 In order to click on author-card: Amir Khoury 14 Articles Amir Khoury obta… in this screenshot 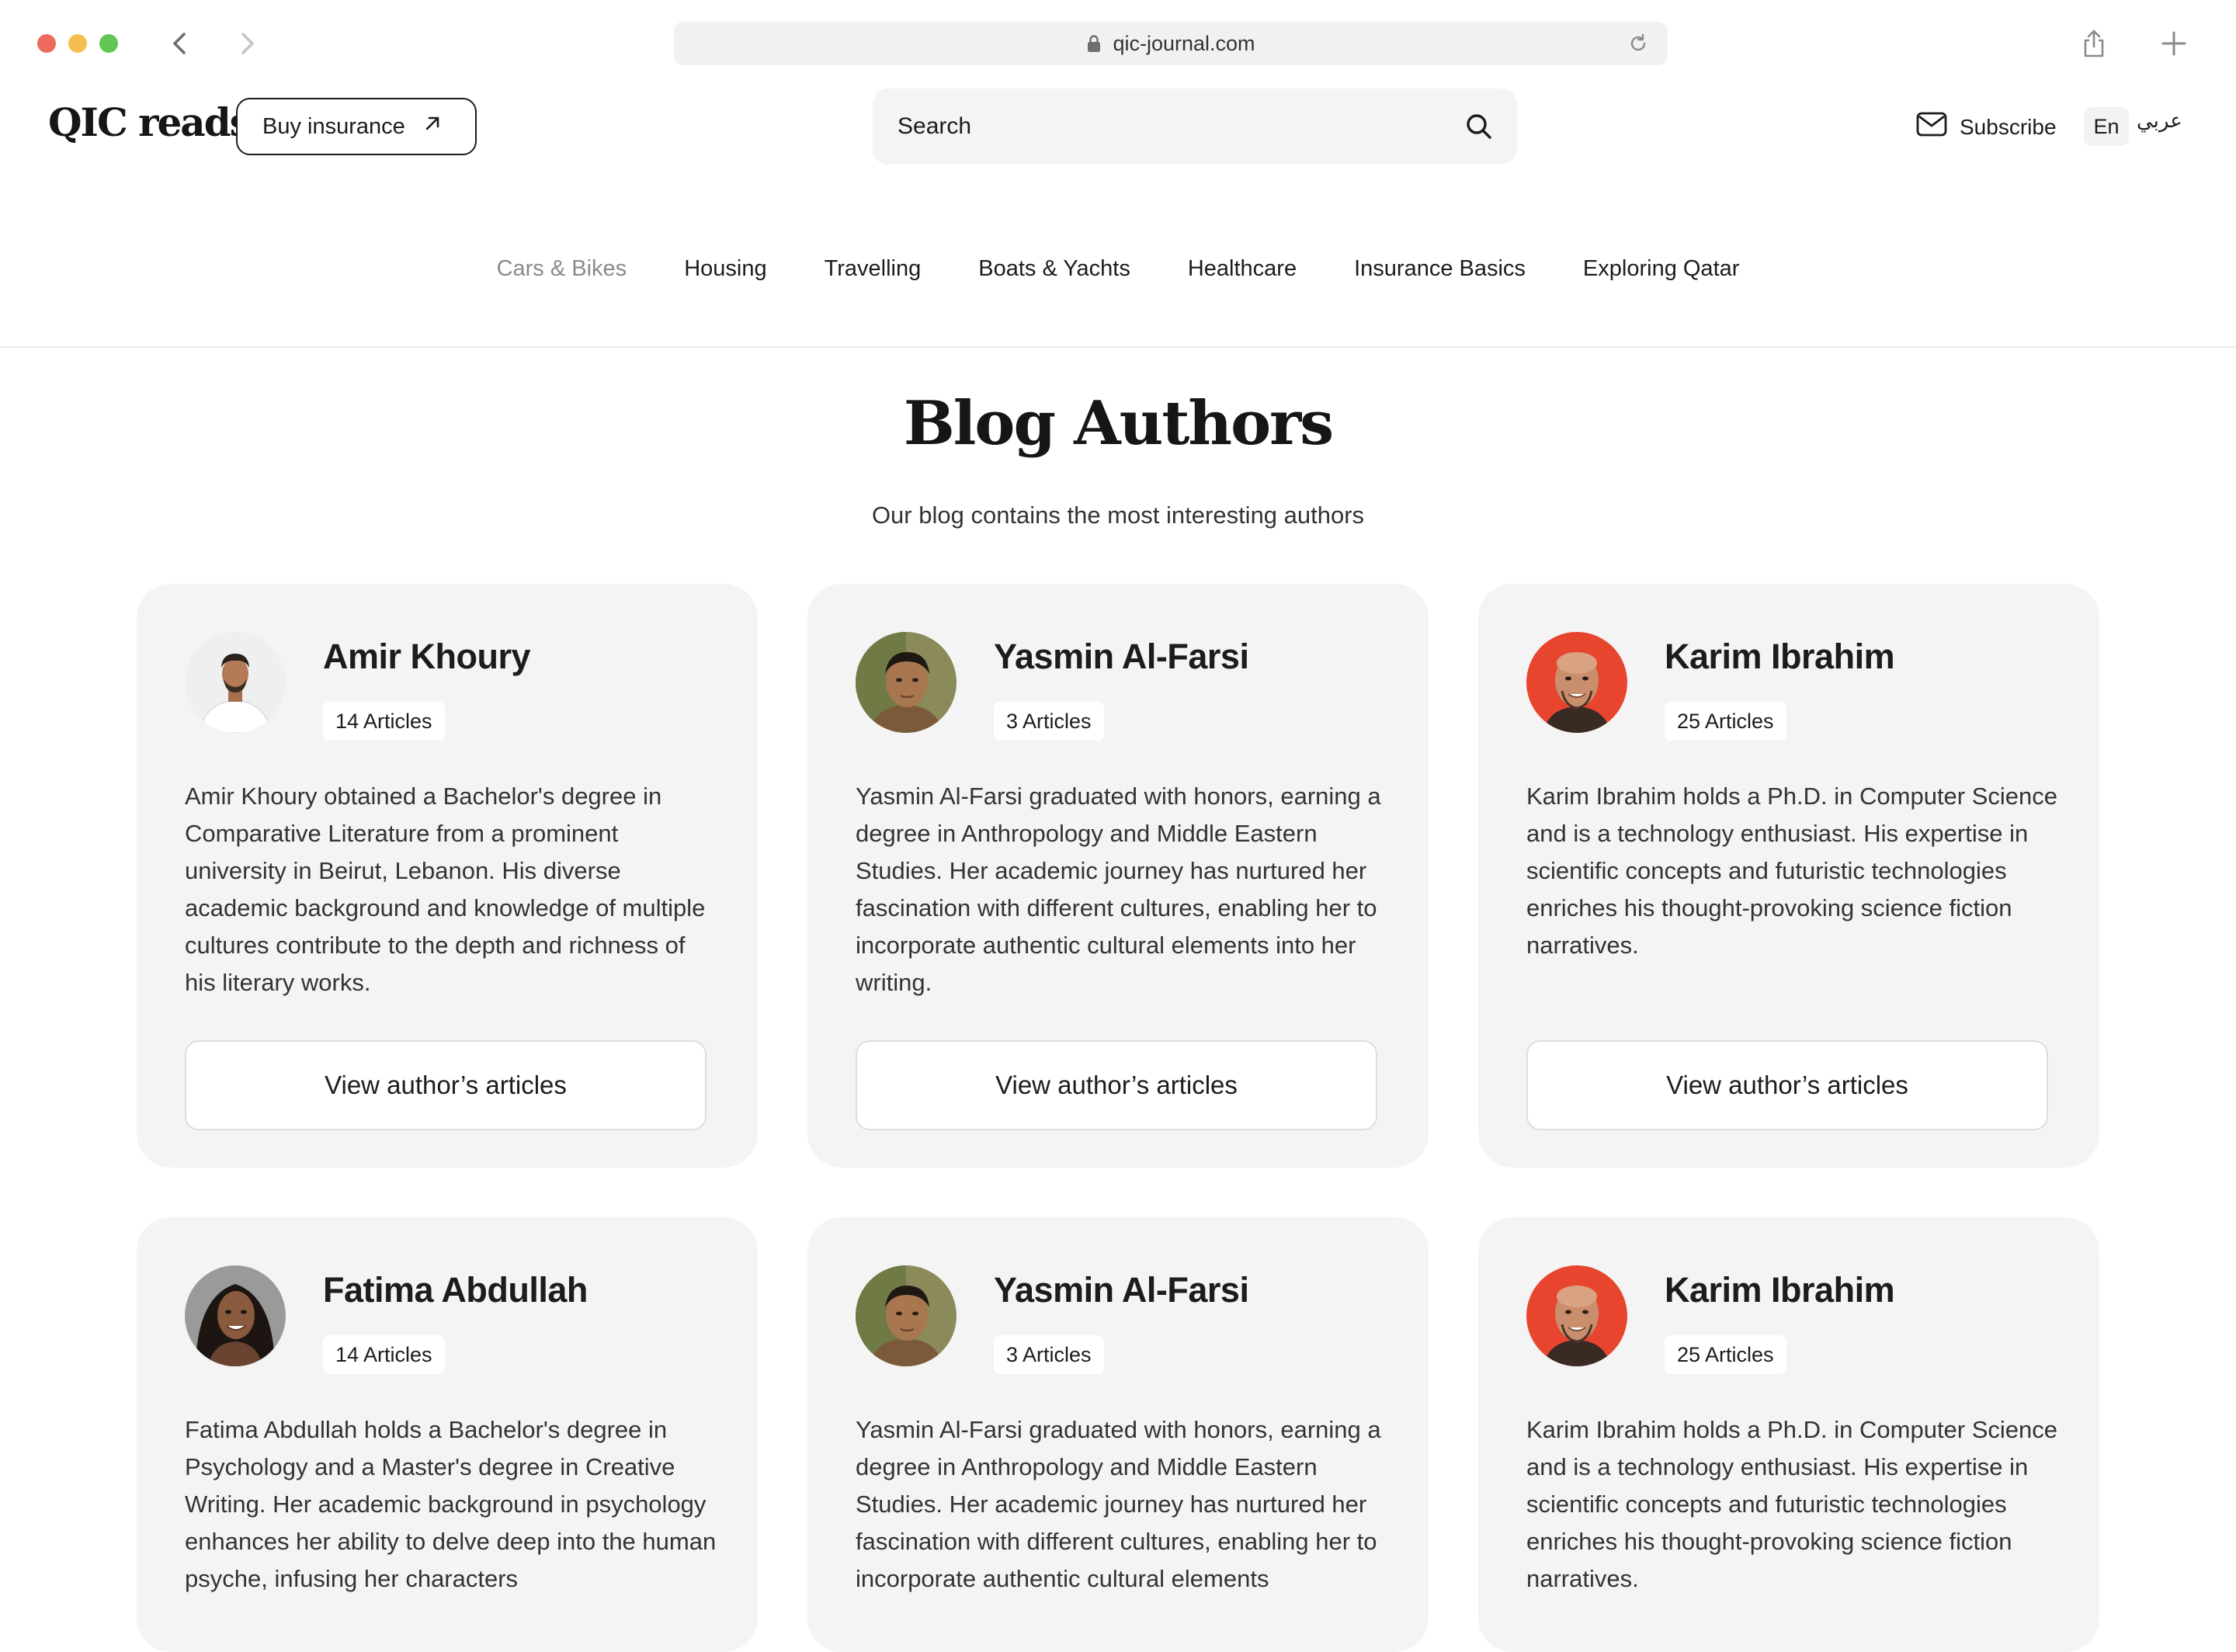, I will do `click(447, 876)`.